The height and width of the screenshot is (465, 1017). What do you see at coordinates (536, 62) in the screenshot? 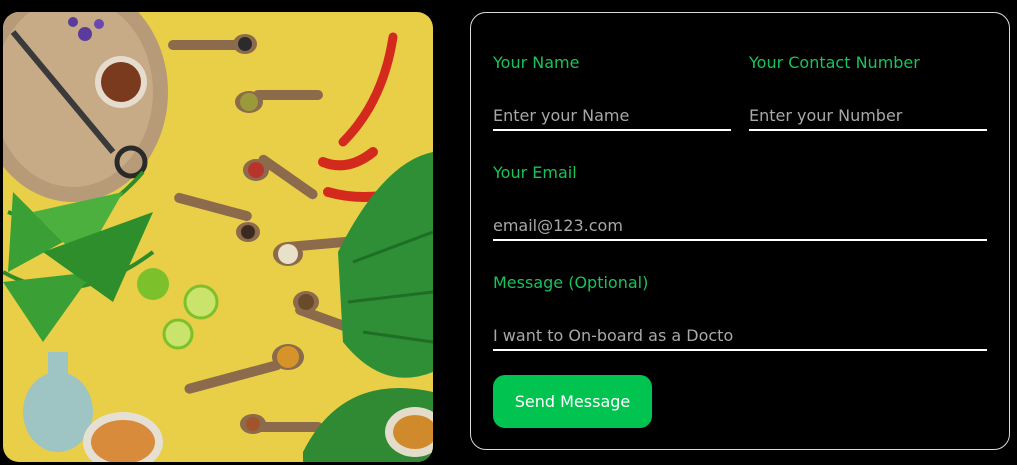
I see `name-label: Your Name` at bounding box center [536, 62].